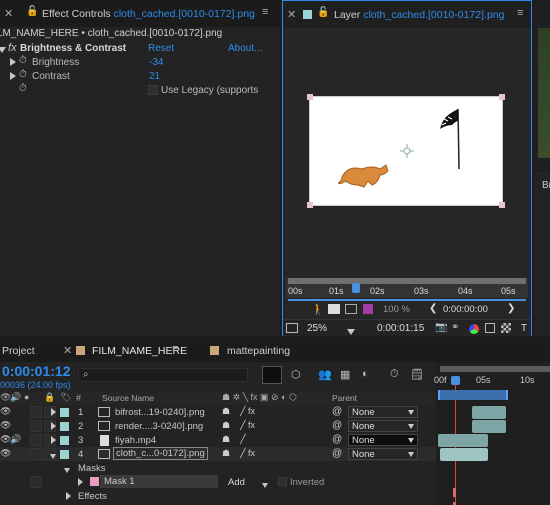  Describe the element at coordinates (511, 308) in the screenshot. I see `out-point-icon: ❯` at that location.